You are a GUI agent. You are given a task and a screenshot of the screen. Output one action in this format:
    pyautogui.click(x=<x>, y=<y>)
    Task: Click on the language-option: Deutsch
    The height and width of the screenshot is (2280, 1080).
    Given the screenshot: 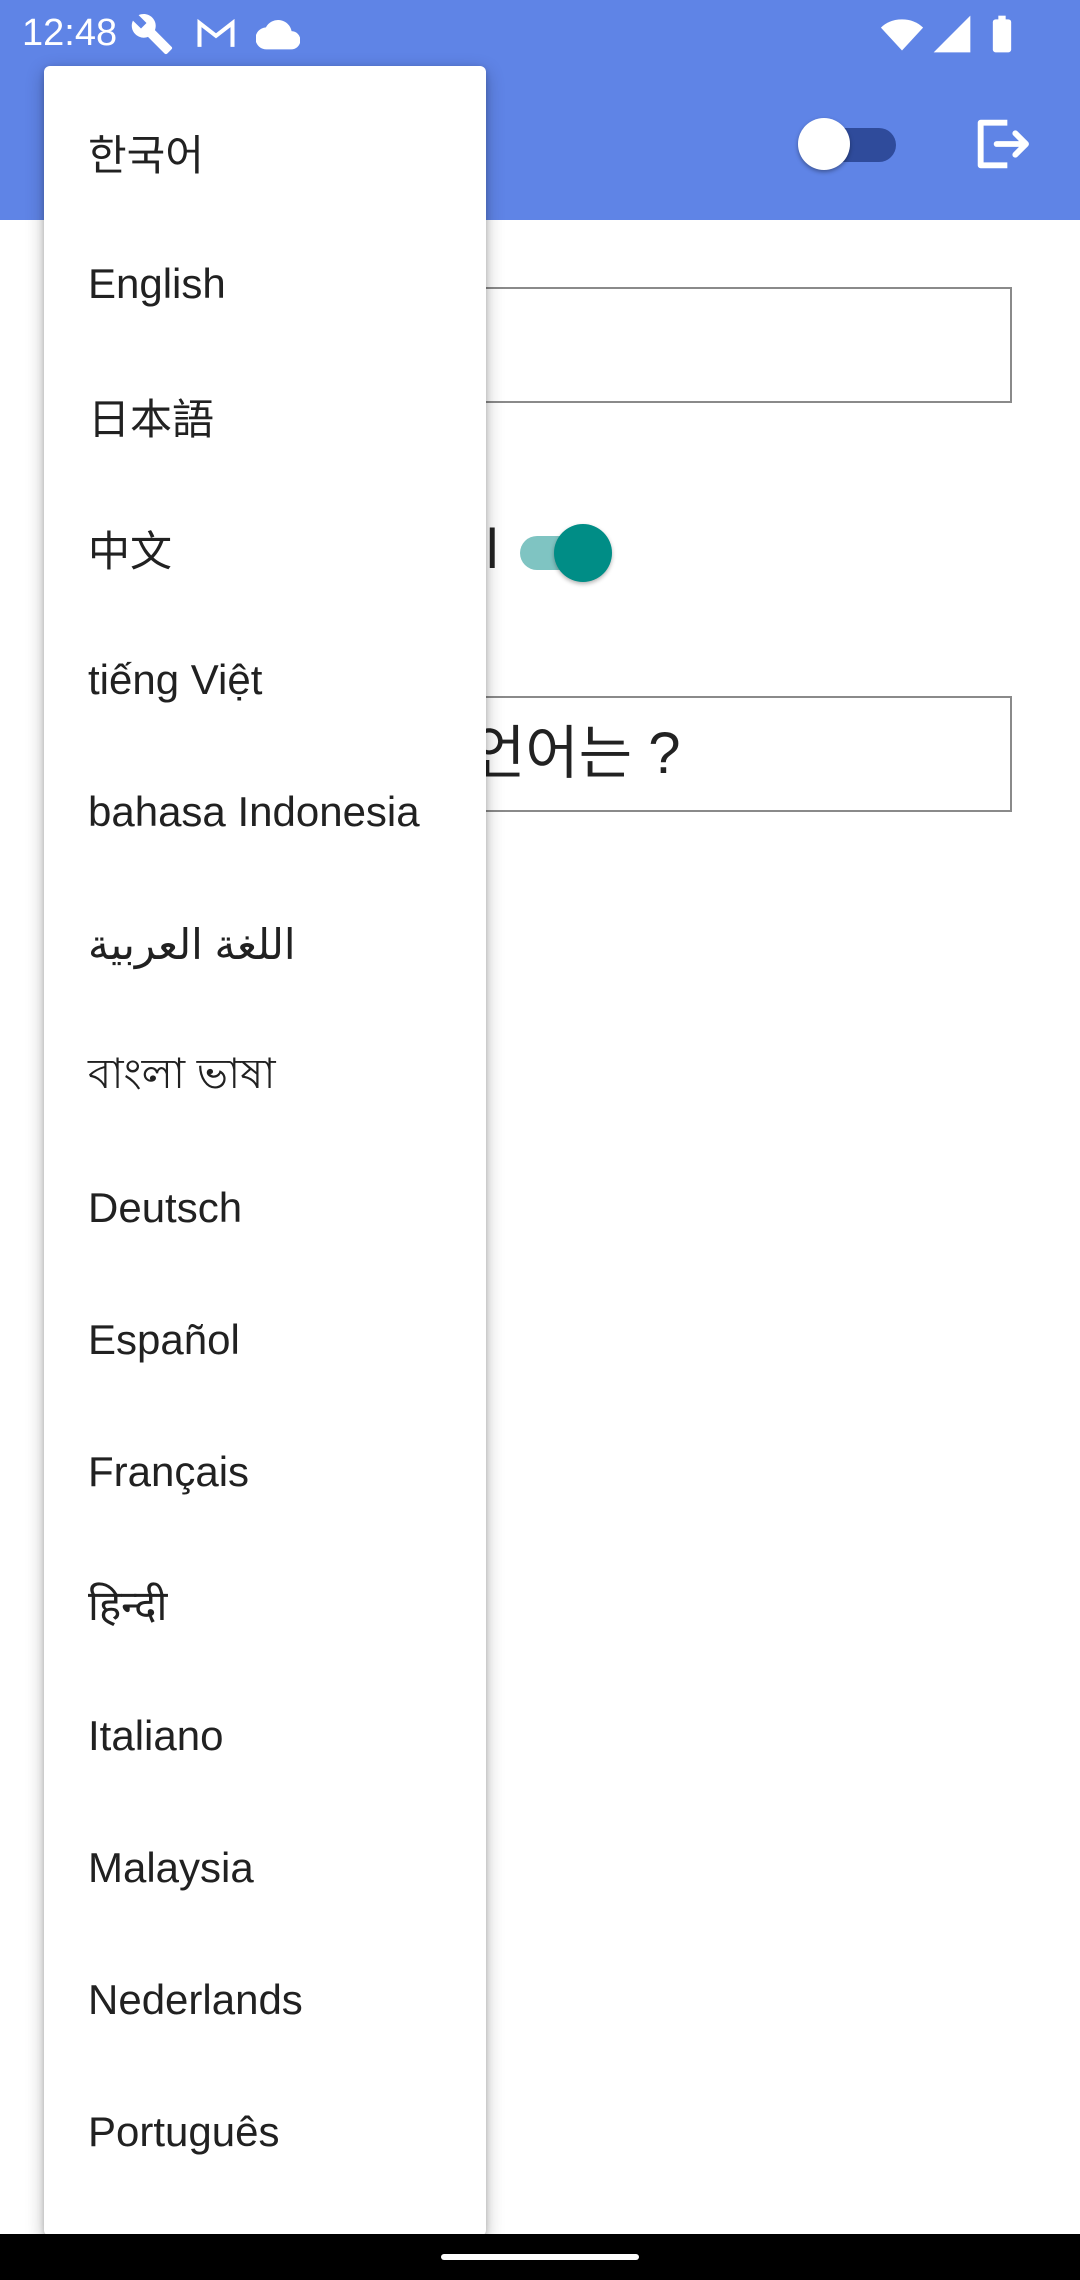 What is the action you would take?
    pyautogui.click(x=265, y=1208)
    